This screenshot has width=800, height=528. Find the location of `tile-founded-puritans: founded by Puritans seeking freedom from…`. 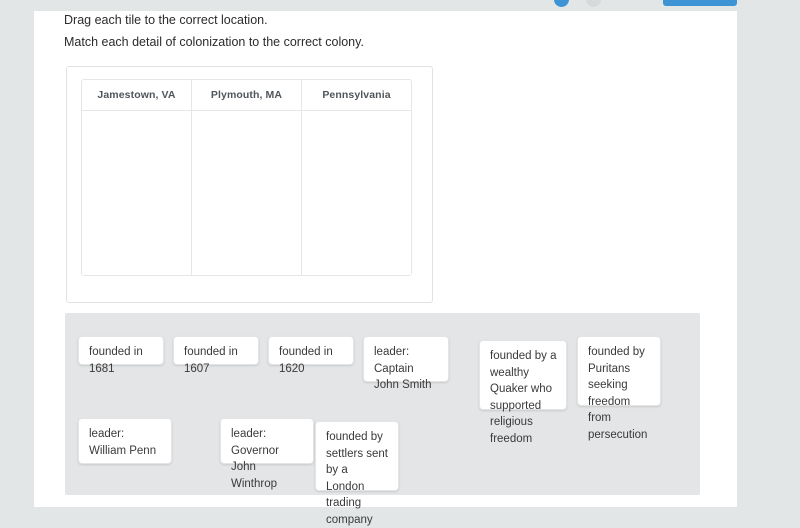

tile-founded-puritans: founded by Puritans seeking freedom from… is located at coordinates (619, 388).